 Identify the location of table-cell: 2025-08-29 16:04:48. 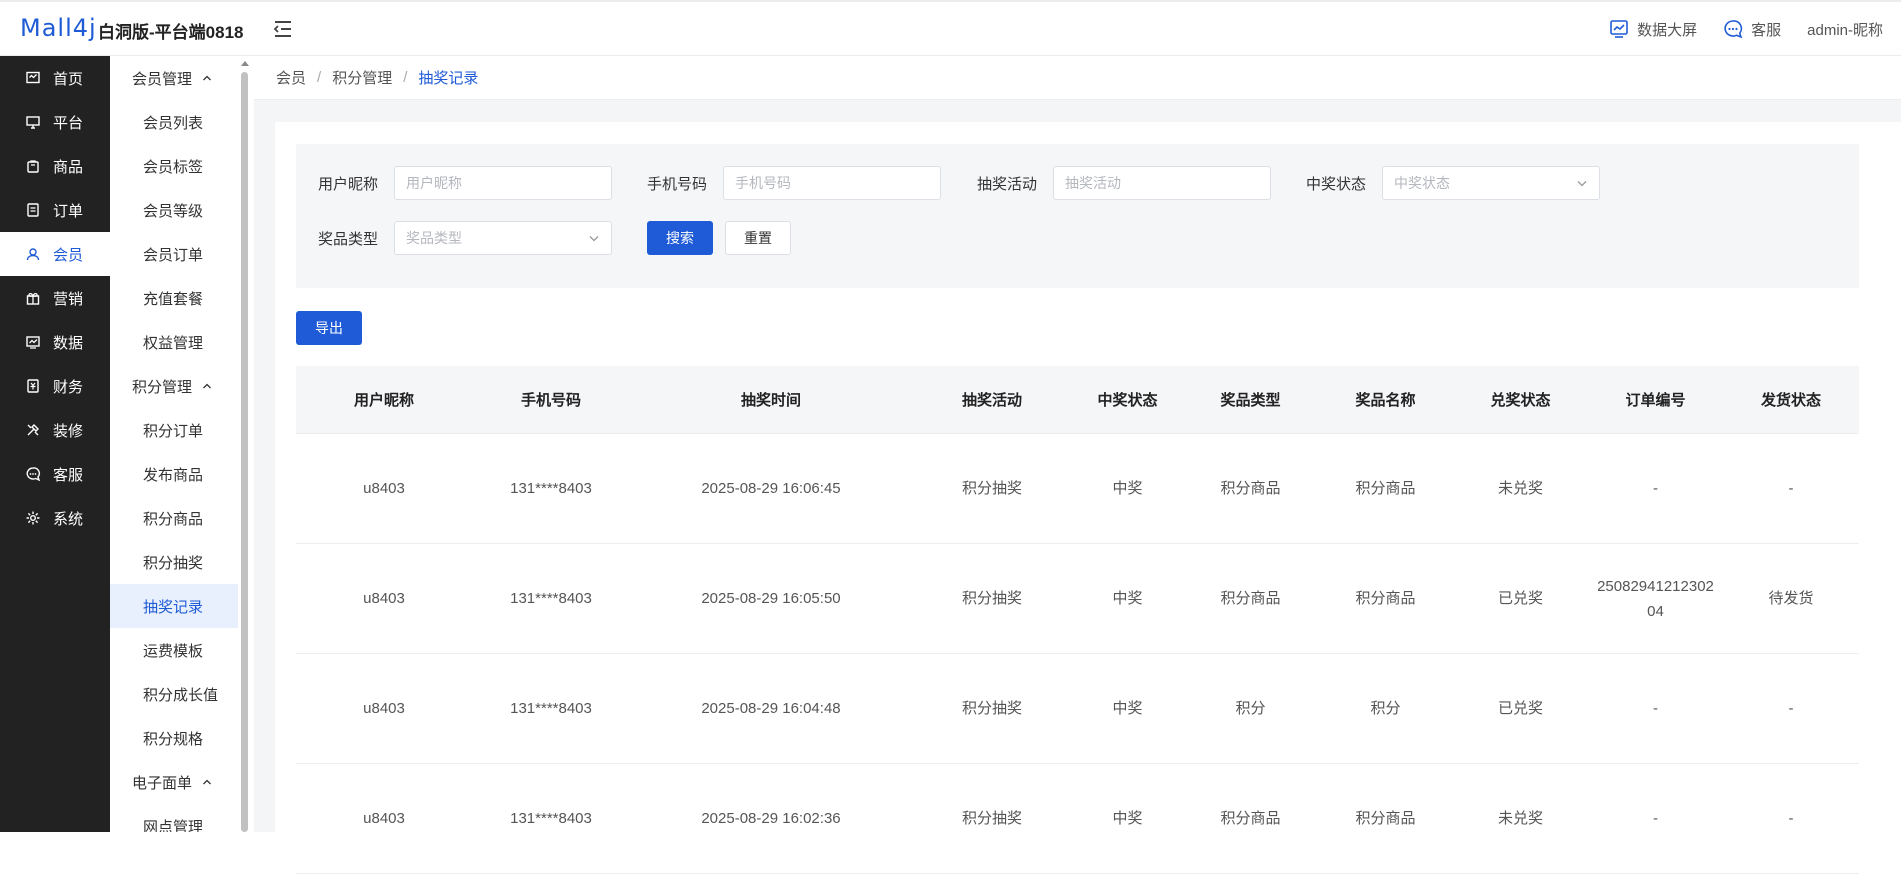
(771, 708).